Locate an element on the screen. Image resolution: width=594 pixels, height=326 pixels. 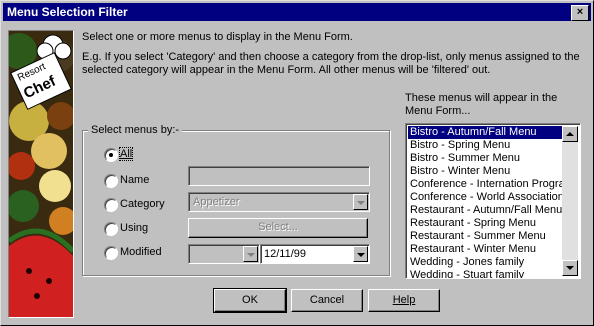
list-item: Bistro - Winter Menu is located at coordinates (485, 171).